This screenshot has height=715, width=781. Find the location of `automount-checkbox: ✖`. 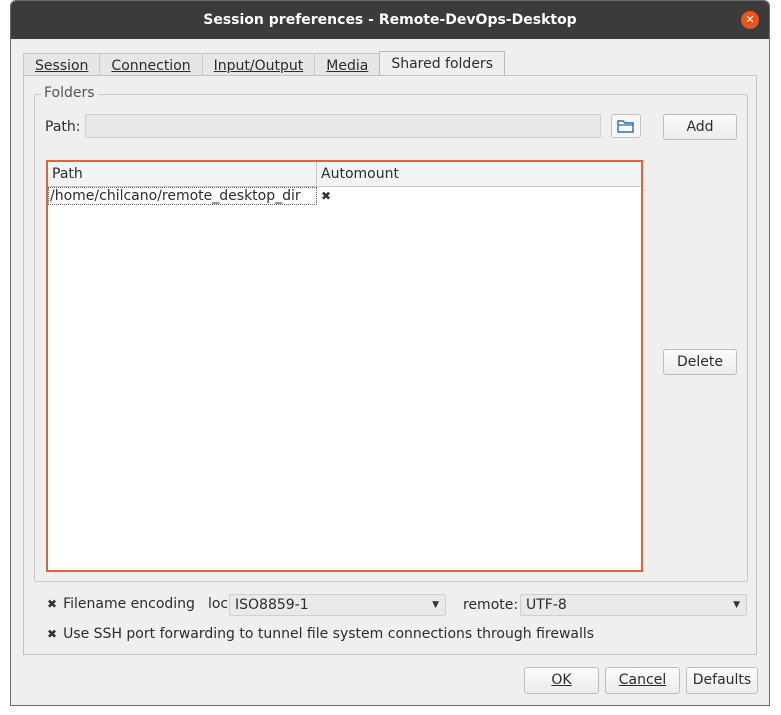

automount-checkbox: ✖ is located at coordinates (324, 196).